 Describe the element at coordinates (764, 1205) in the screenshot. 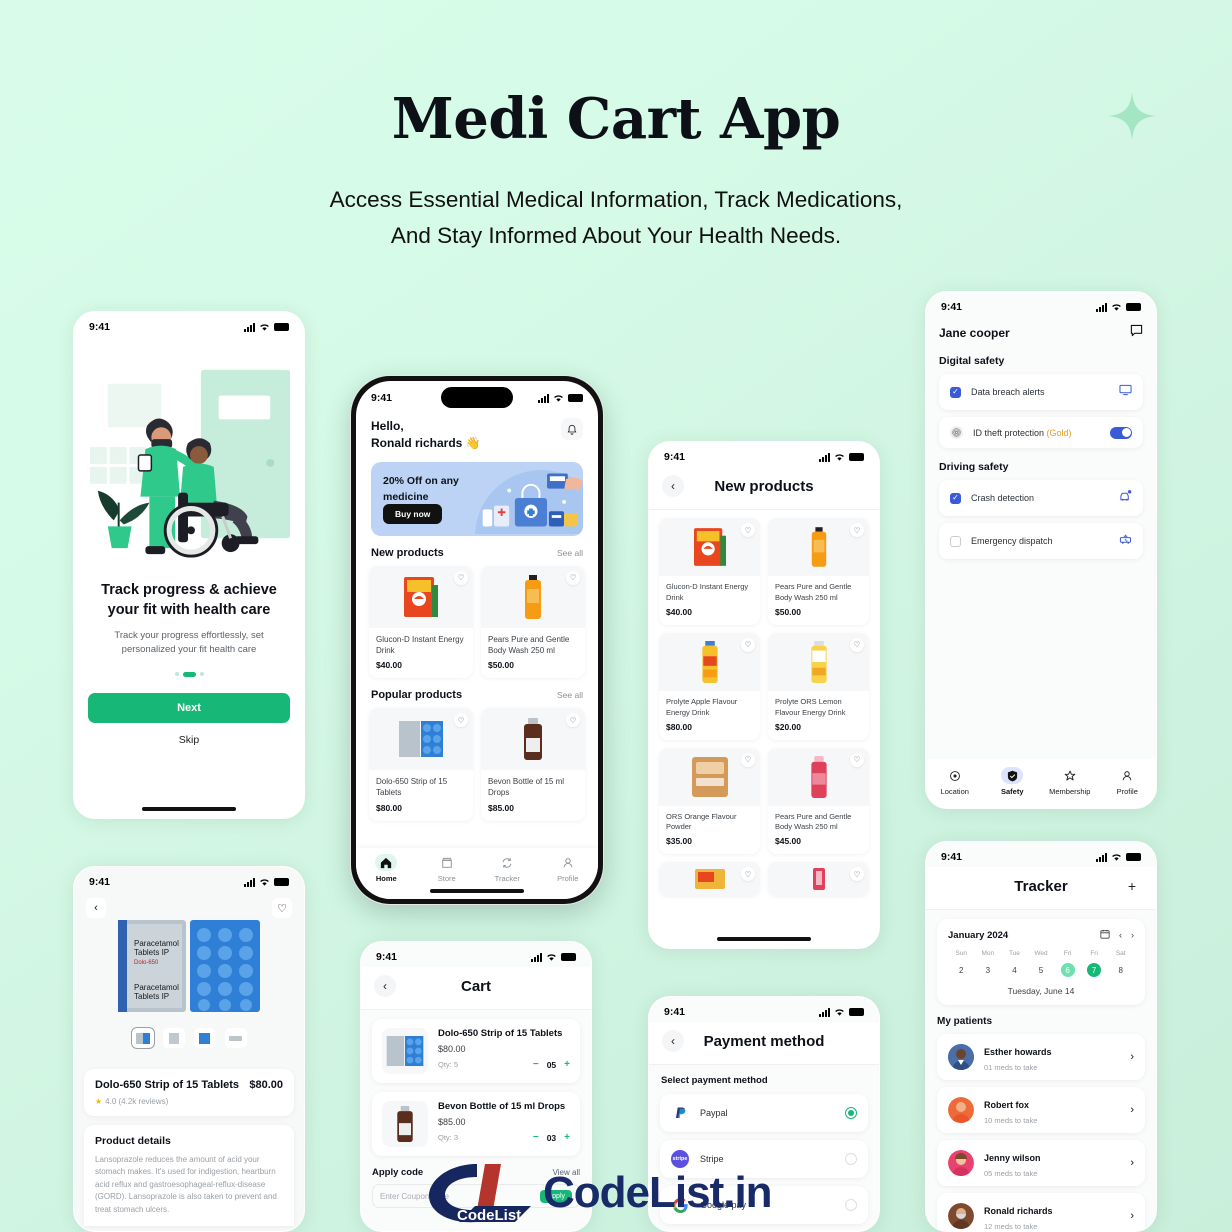

I see `payment-option-google-pay: Google pay` at that location.